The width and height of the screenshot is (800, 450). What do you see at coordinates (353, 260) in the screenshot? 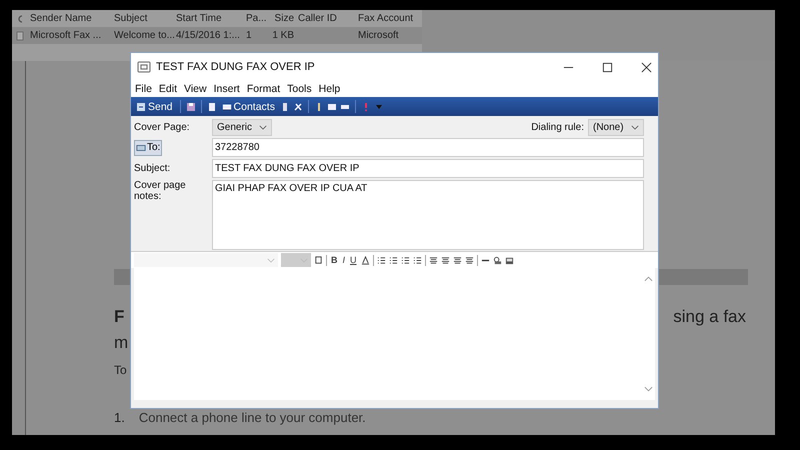
I see `format-button: U` at bounding box center [353, 260].